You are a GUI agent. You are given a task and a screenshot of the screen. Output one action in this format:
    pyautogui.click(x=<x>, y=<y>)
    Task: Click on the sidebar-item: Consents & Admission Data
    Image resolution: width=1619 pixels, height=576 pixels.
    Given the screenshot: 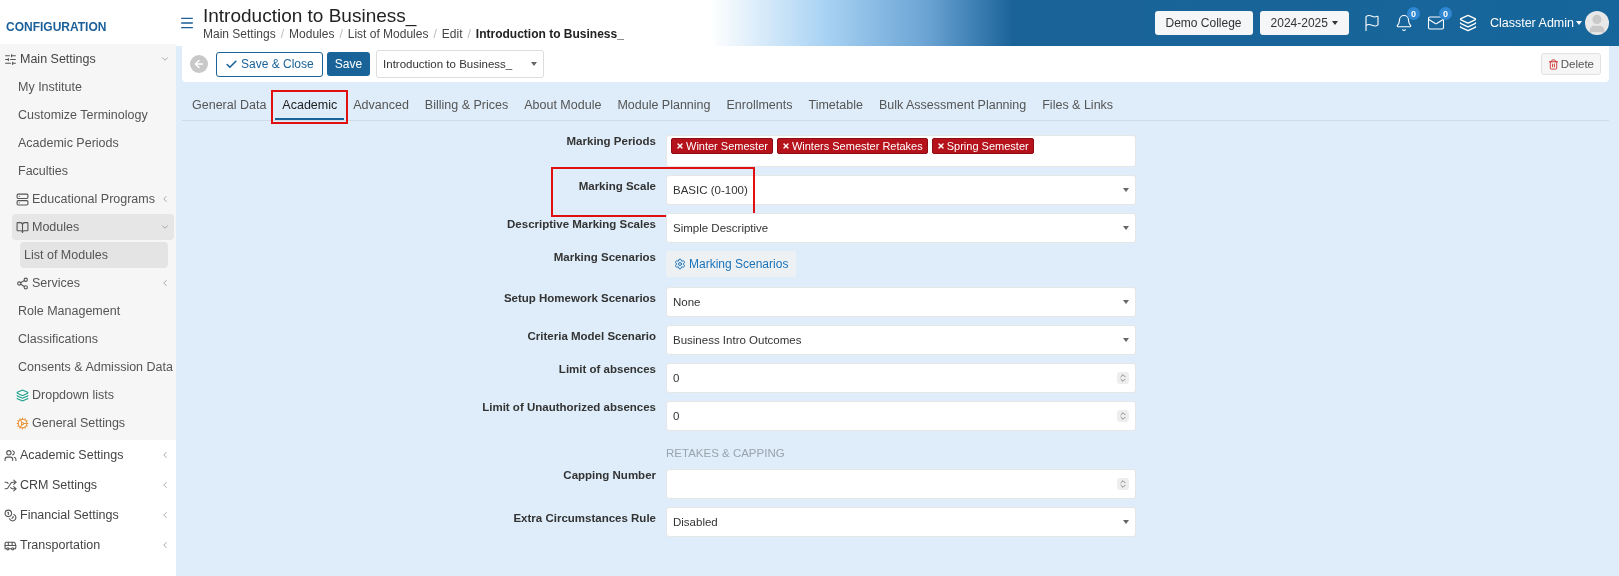 What is the action you would take?
    pyautogui.click(x=94, y=367)
    